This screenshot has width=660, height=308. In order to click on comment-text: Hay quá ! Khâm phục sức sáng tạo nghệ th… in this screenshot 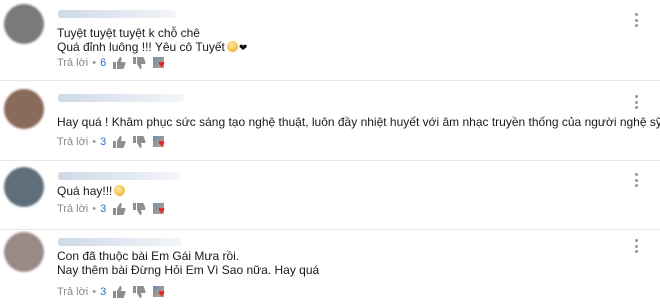, I will do `click(358, 122)`.